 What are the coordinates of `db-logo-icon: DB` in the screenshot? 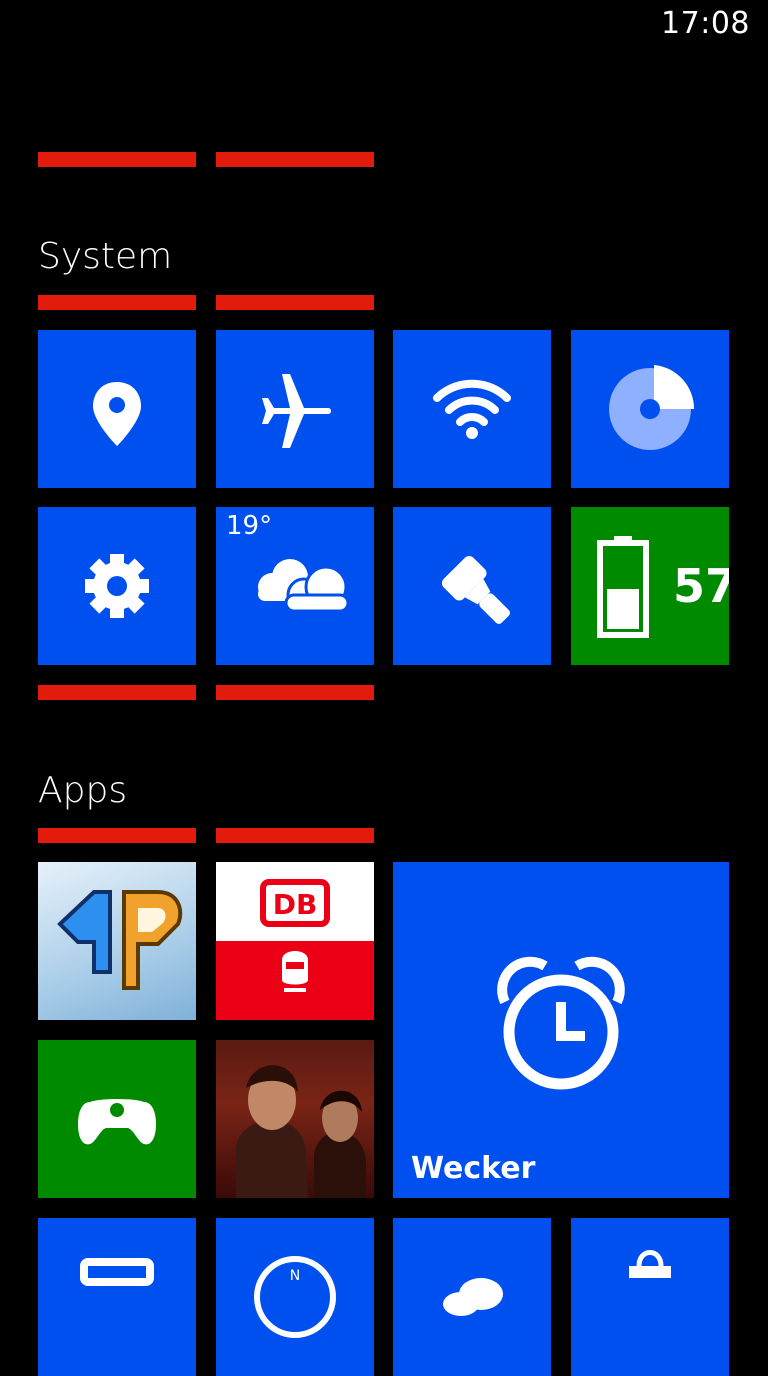 It's located at (295, 935).